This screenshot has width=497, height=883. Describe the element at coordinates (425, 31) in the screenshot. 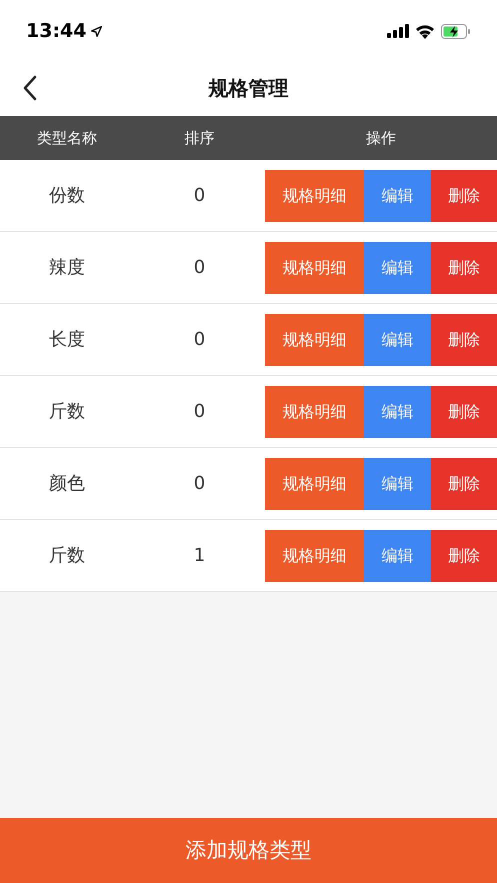

I see `wifi-icon` at that location.